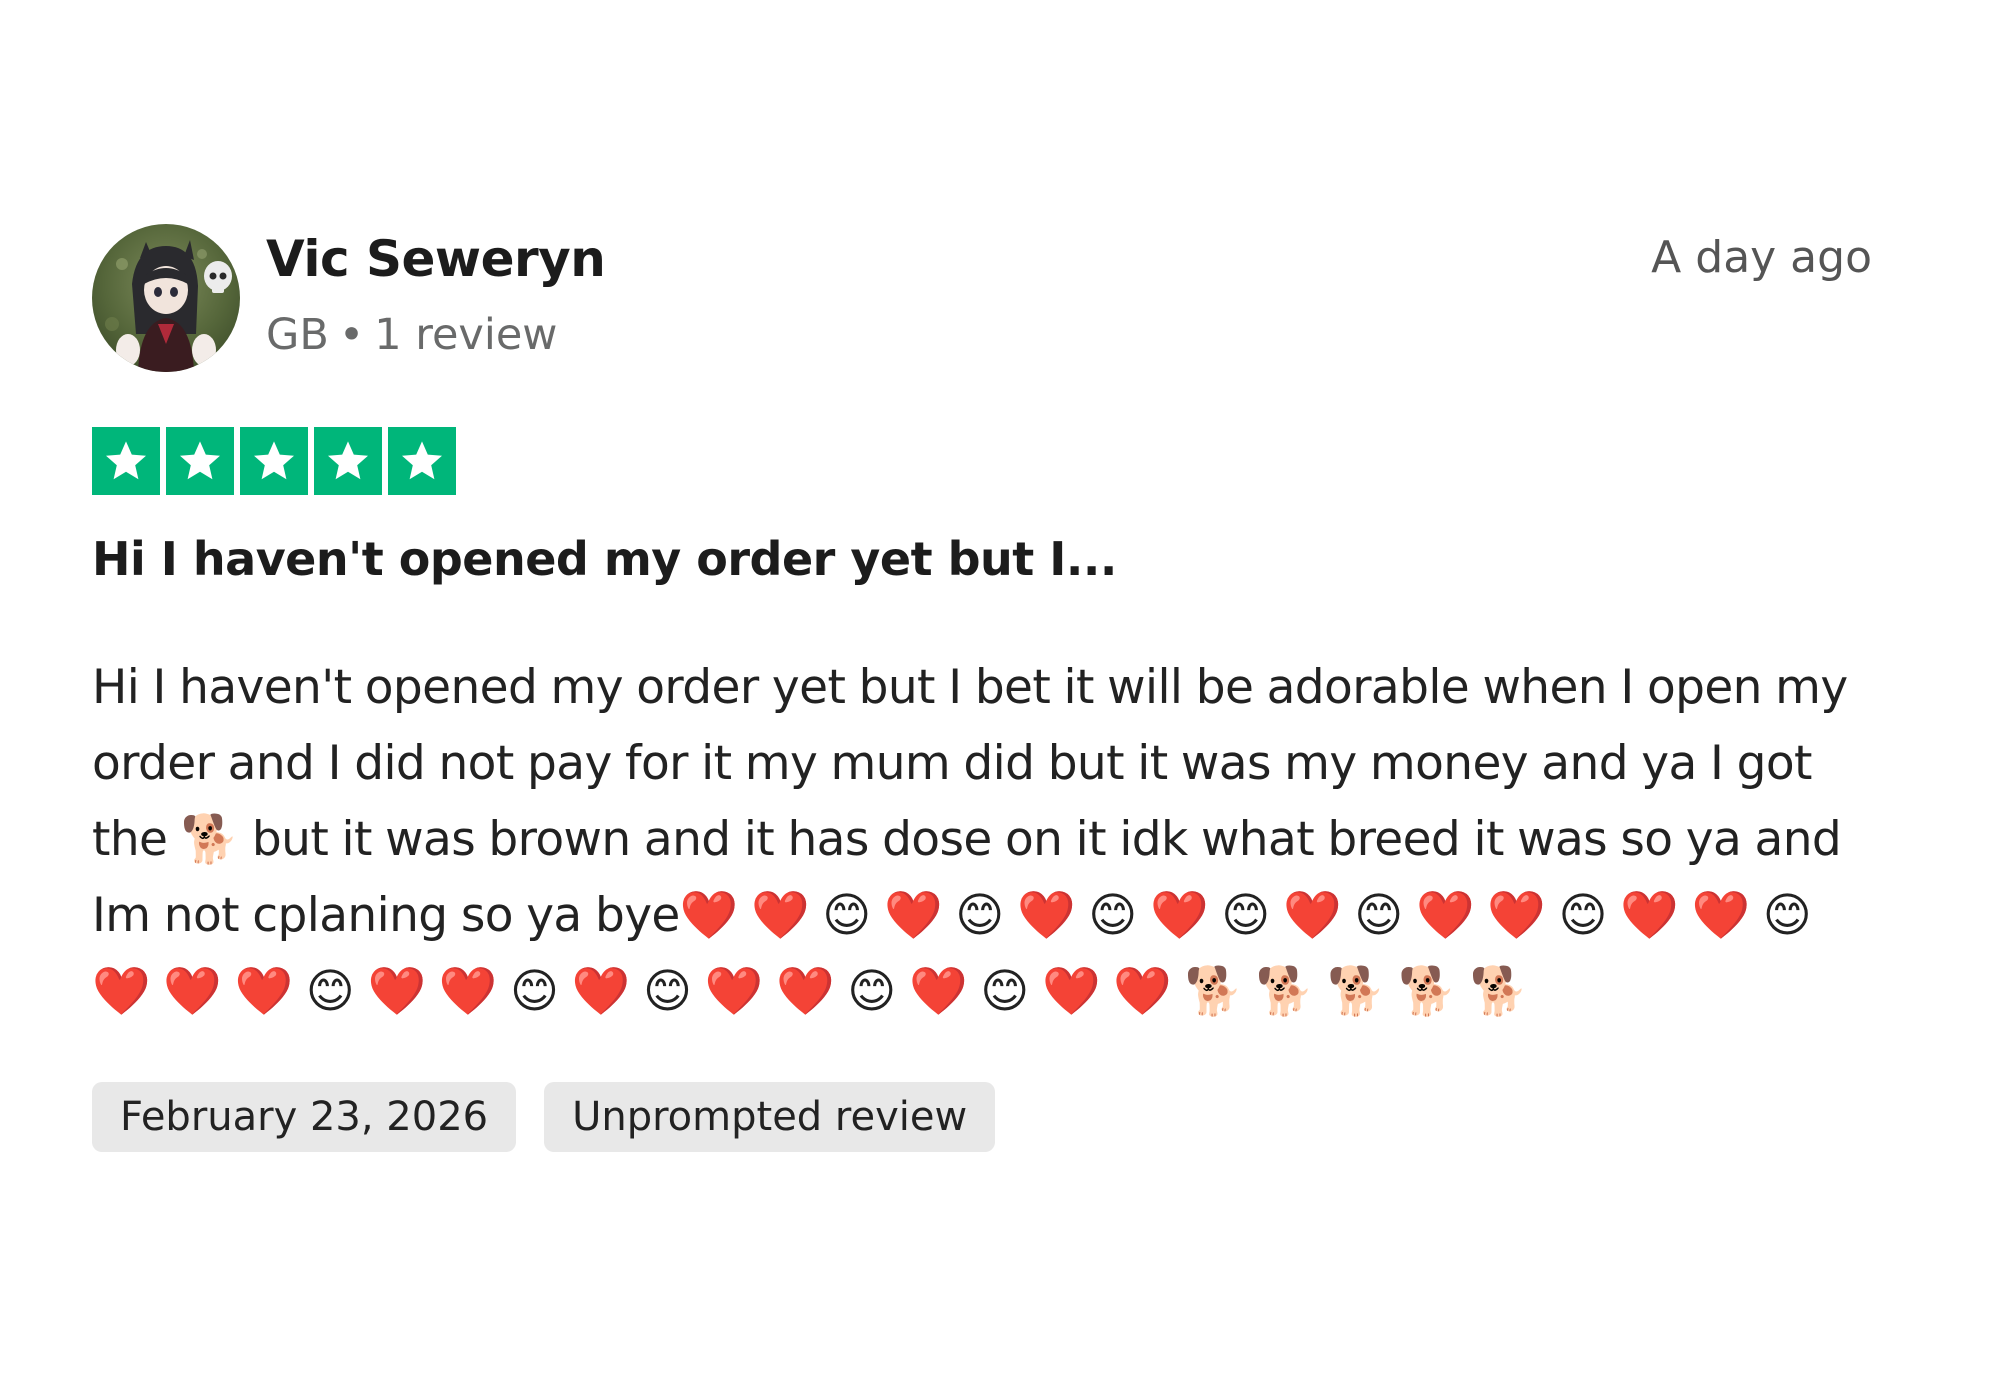 This screenshot has width=2000, height=1400. What do you see at coordinates (982, 297) in the screenshot?
I see `review-header: Vic Seweryn GB • 1 review A day ago` at bounding box center [982, 297].